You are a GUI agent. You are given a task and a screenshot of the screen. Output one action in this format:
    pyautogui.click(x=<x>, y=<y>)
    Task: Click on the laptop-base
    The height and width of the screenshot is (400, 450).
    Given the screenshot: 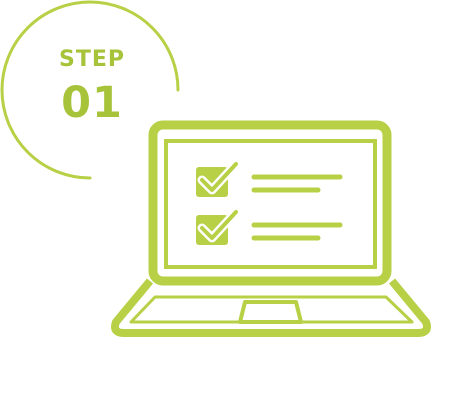 What is the action you would take?
    pyautogui.click(x=271, y=307)
    